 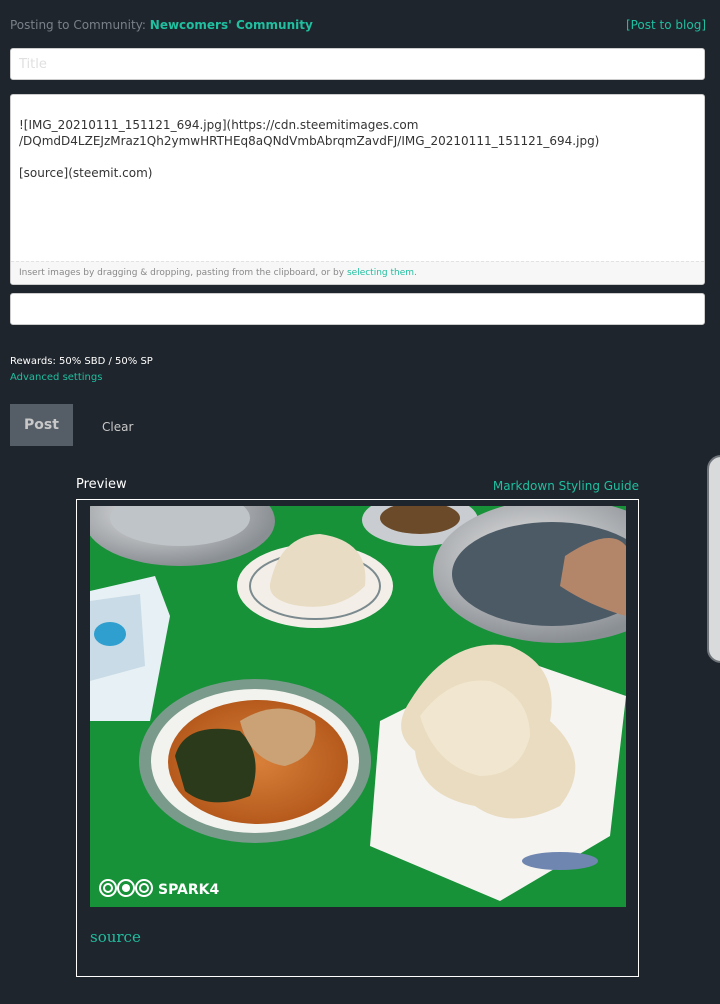 What do you see at coordinates (357, 309) in the screenshot?
I see `tags-input` at bounding box center [357, 309].